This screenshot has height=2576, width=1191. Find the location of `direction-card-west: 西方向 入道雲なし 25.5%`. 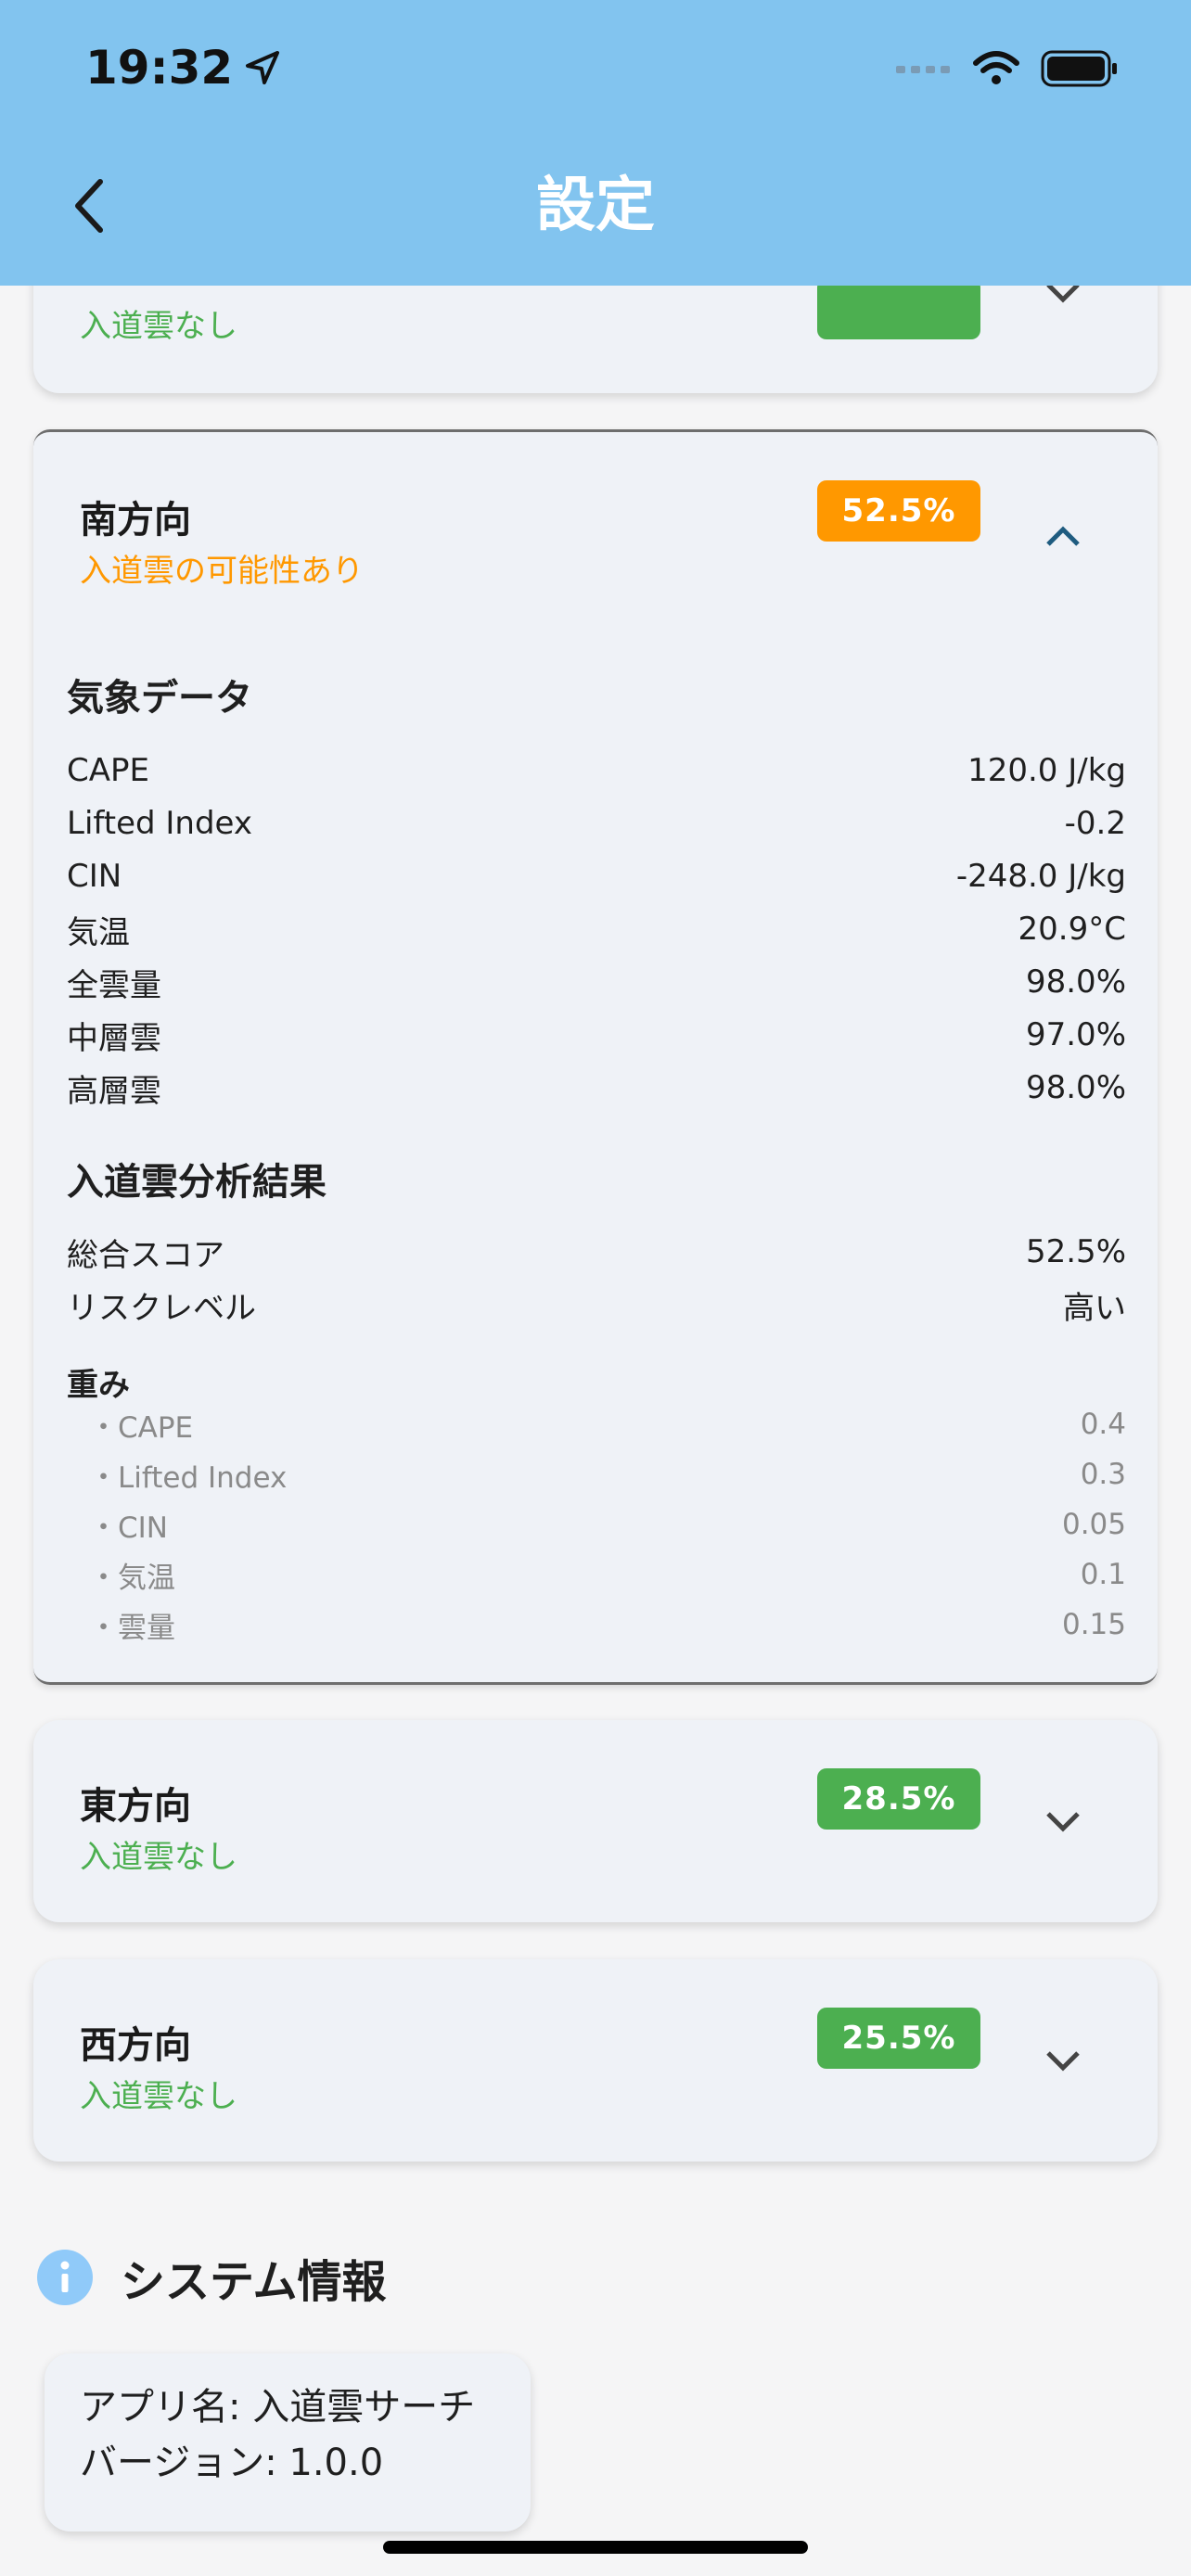

direction-card-west: 西方向 入道雲なし 25.5% is located at coordinates (595, 2060).